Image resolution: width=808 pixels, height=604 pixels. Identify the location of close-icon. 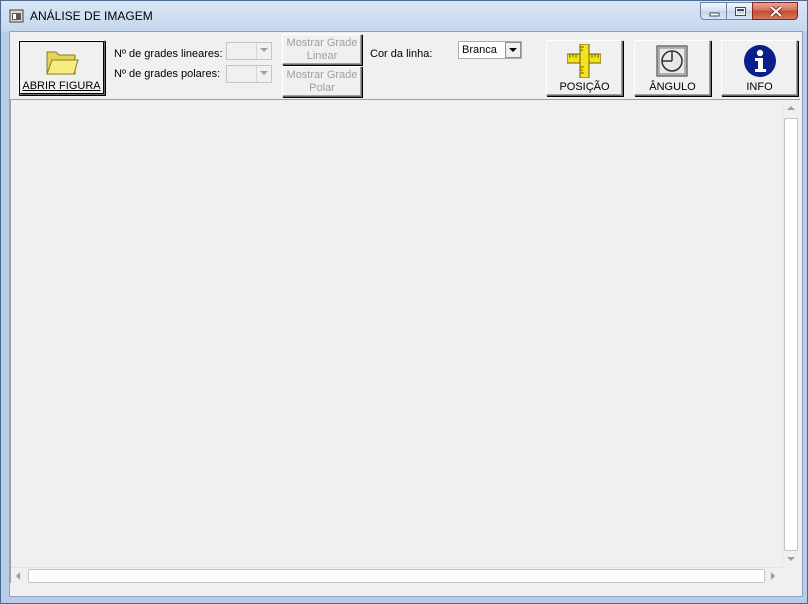
(776, 11).